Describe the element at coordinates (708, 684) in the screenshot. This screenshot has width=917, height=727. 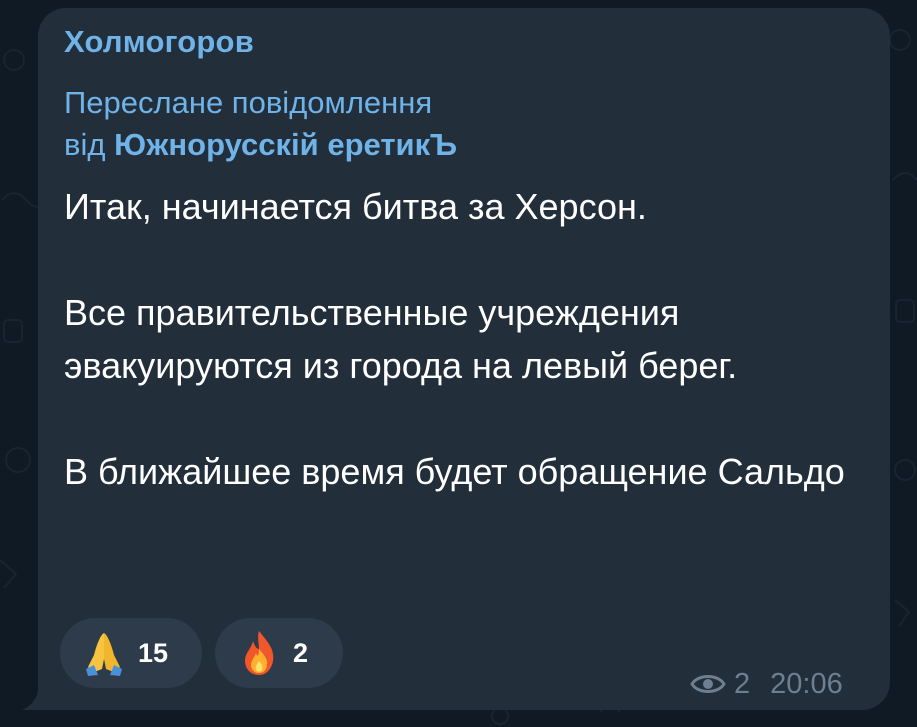
I see `eye-icon` at that location.